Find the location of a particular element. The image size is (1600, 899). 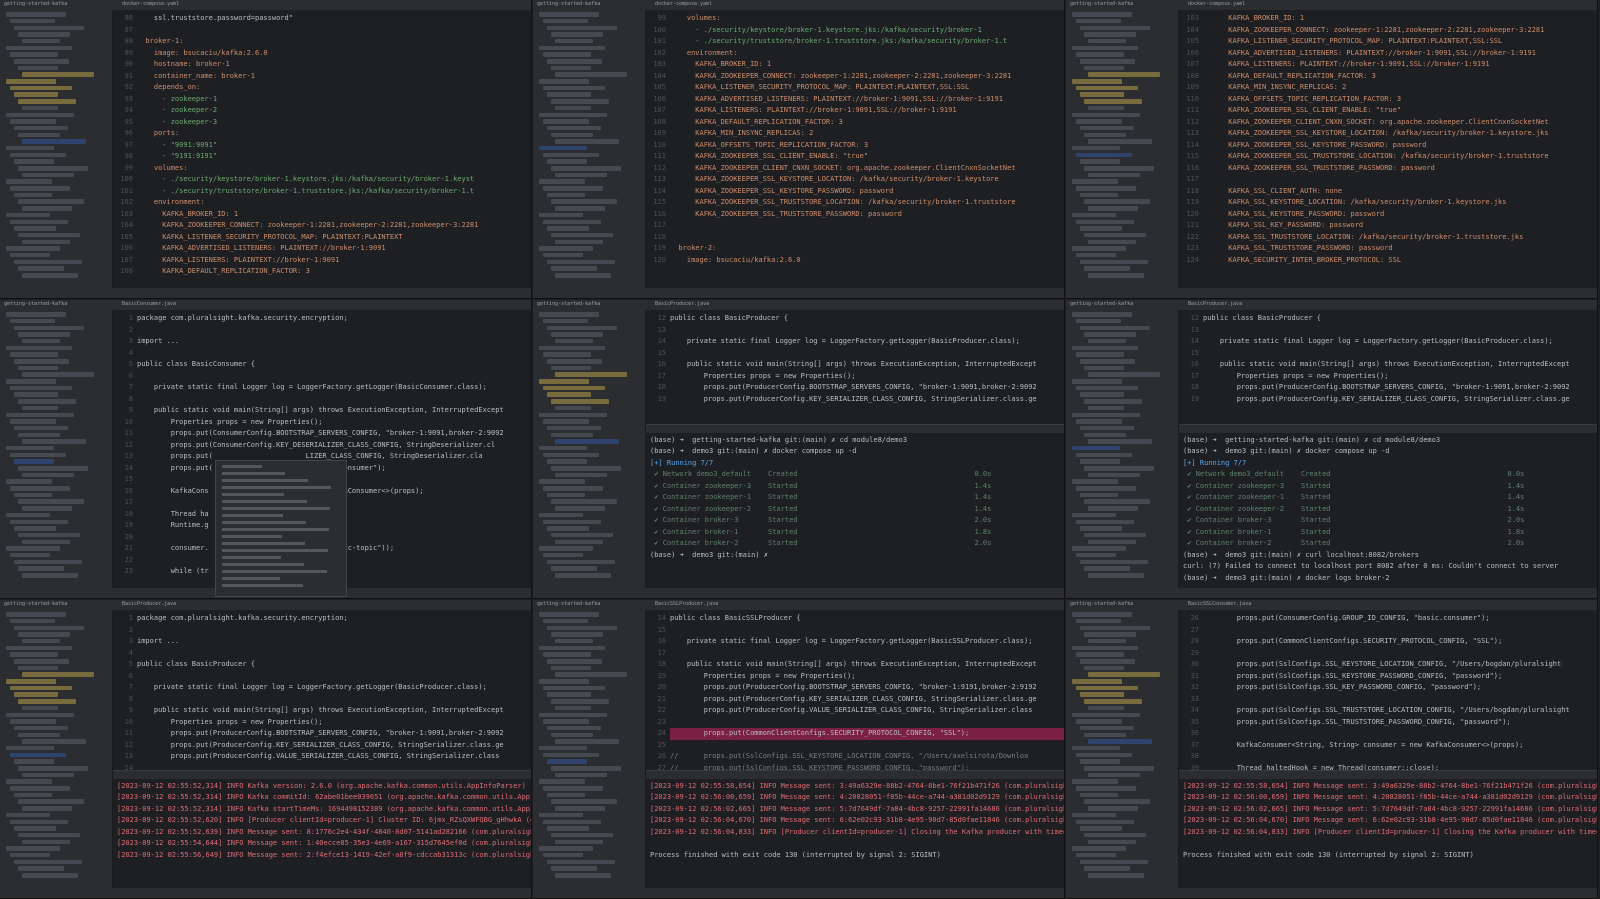

editor-tab: BasicProducer.java is located at coordinates (1215, 304).